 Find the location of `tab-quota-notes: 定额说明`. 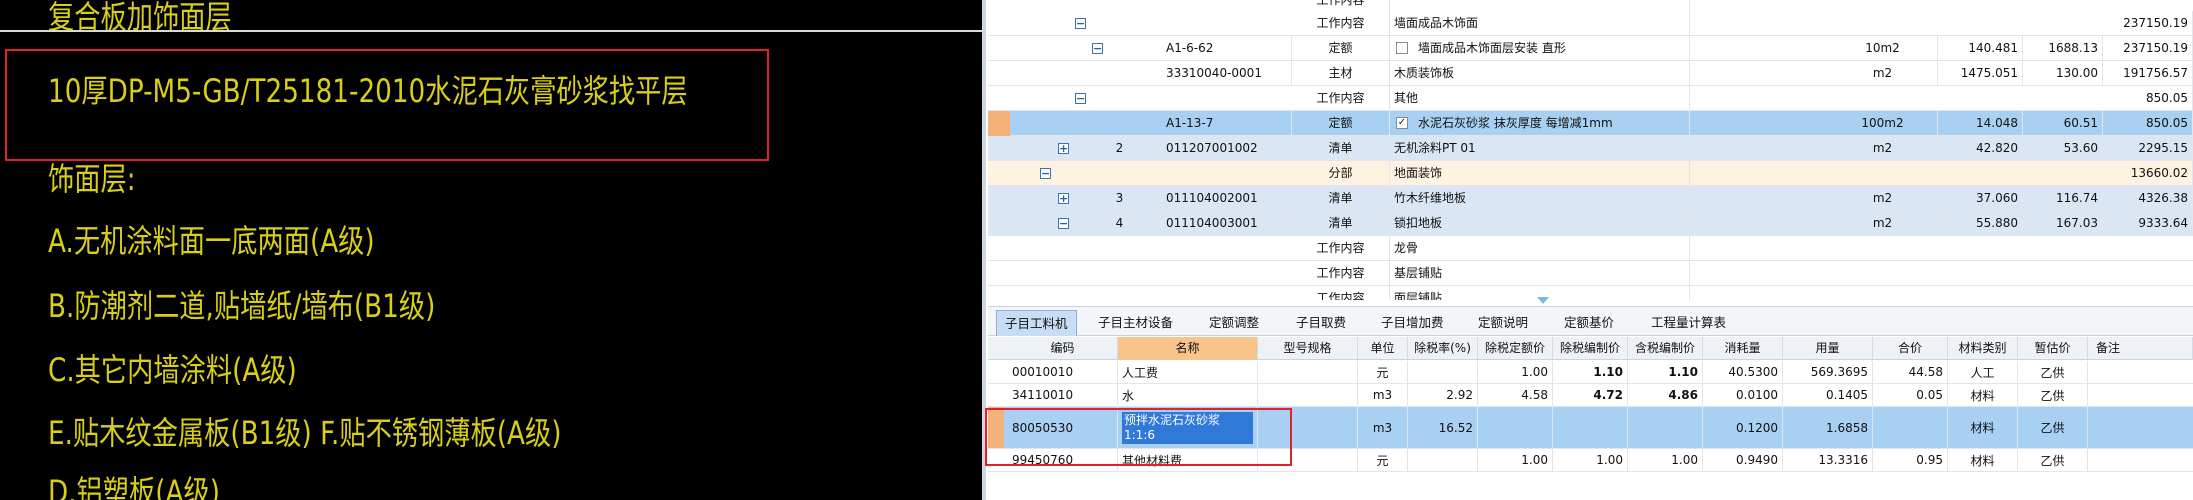

tab-quota-notes: 定额说明 is located at coordinates (1503, 323).